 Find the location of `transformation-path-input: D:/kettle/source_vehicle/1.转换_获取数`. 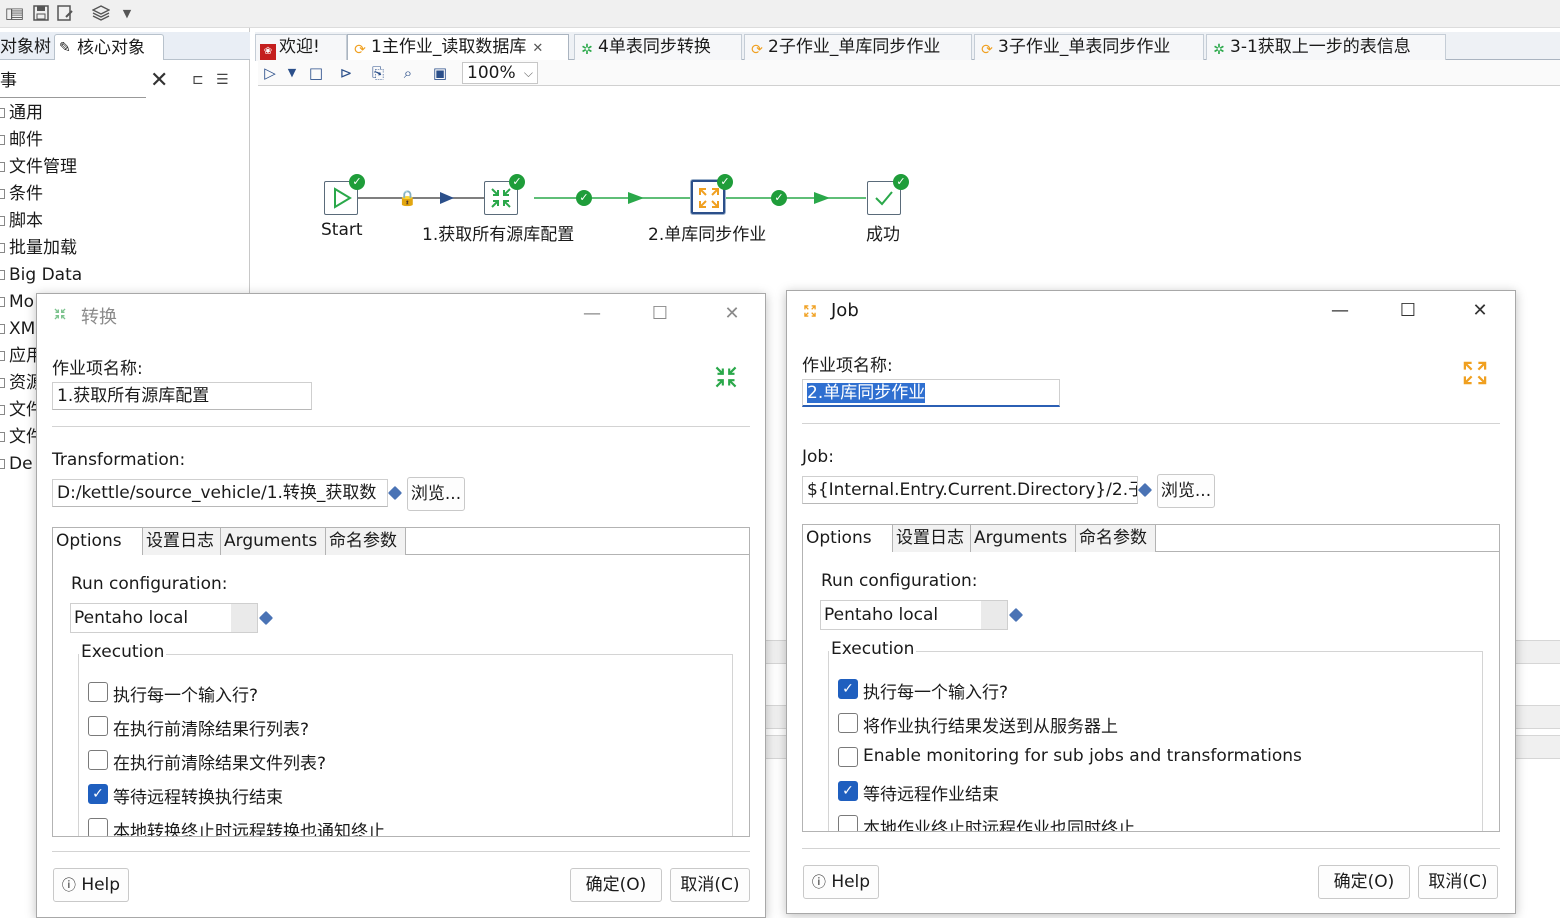

transformation-path-input: D:/kettle/source_vehicle/1.转换_获取数 is located at coordinates (220, 493).